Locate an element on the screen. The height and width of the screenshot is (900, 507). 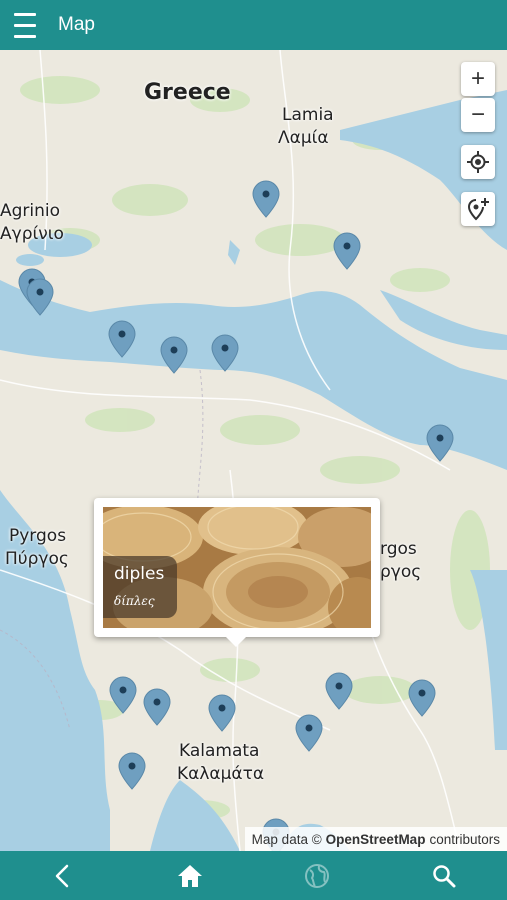
city-label-lamia-gr: Λαμία is located at coordinates (303, 138).